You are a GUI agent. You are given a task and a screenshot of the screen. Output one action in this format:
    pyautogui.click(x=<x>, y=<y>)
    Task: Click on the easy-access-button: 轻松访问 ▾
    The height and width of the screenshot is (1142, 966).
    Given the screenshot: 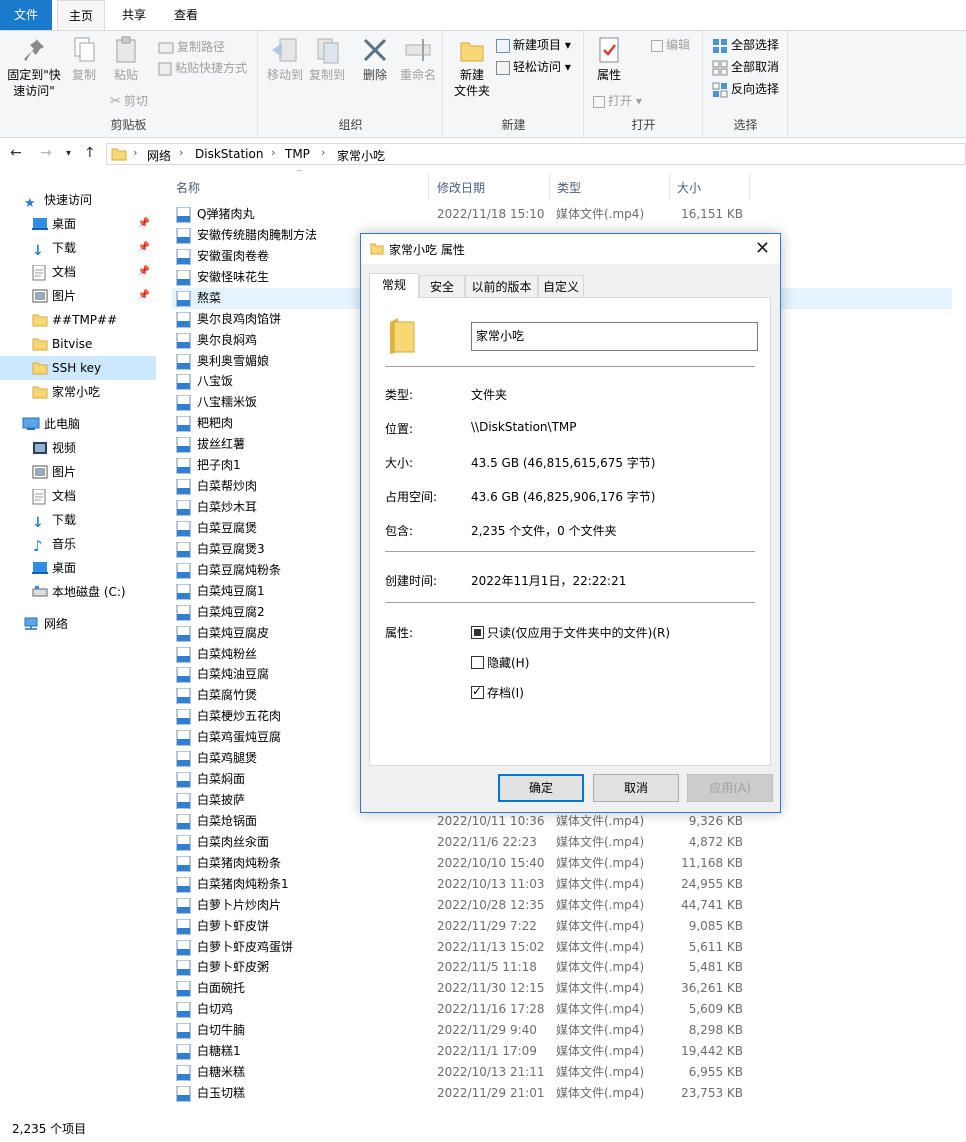 What is the action you would take?
    pyautogui.click(x=533, y=67)
    